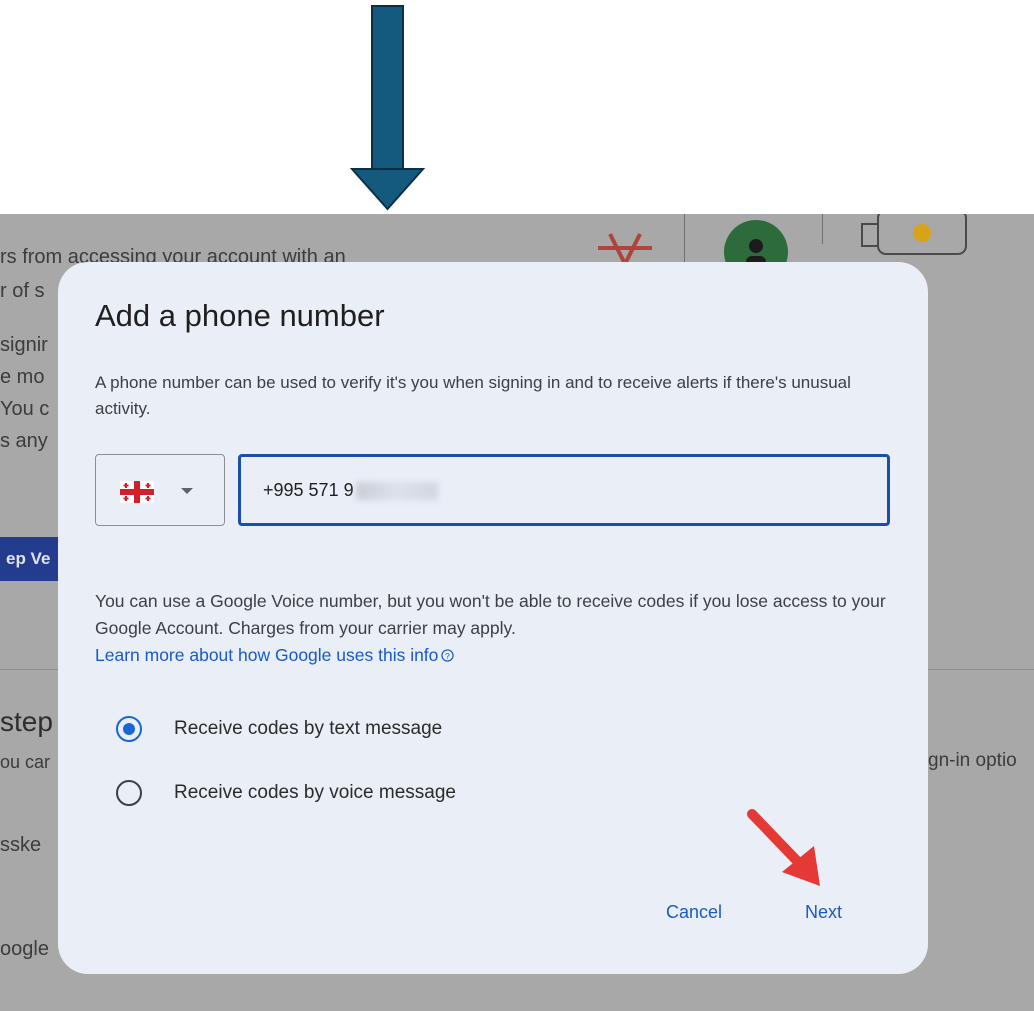 This screenshot has width=1034, height=1011. Describe the element at coordinates (564, 490) in the screenshot. I see `phone-number-input: +995 571 9` at that location.